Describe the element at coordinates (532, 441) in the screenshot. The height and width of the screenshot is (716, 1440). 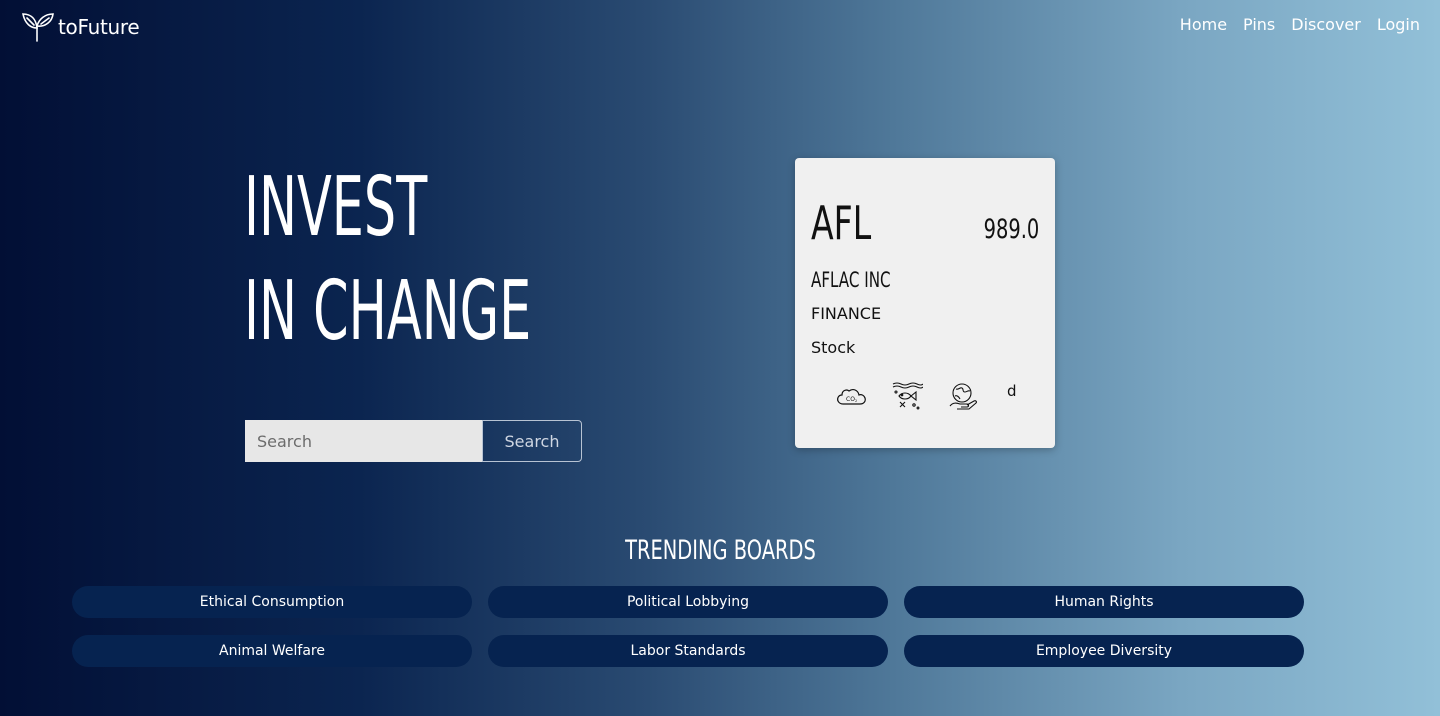
I see `search-button: Search` at that location.